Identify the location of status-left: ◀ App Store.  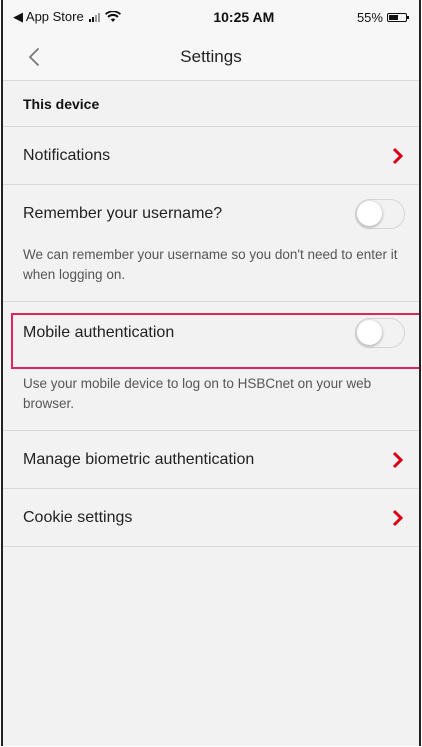
(67, 17).